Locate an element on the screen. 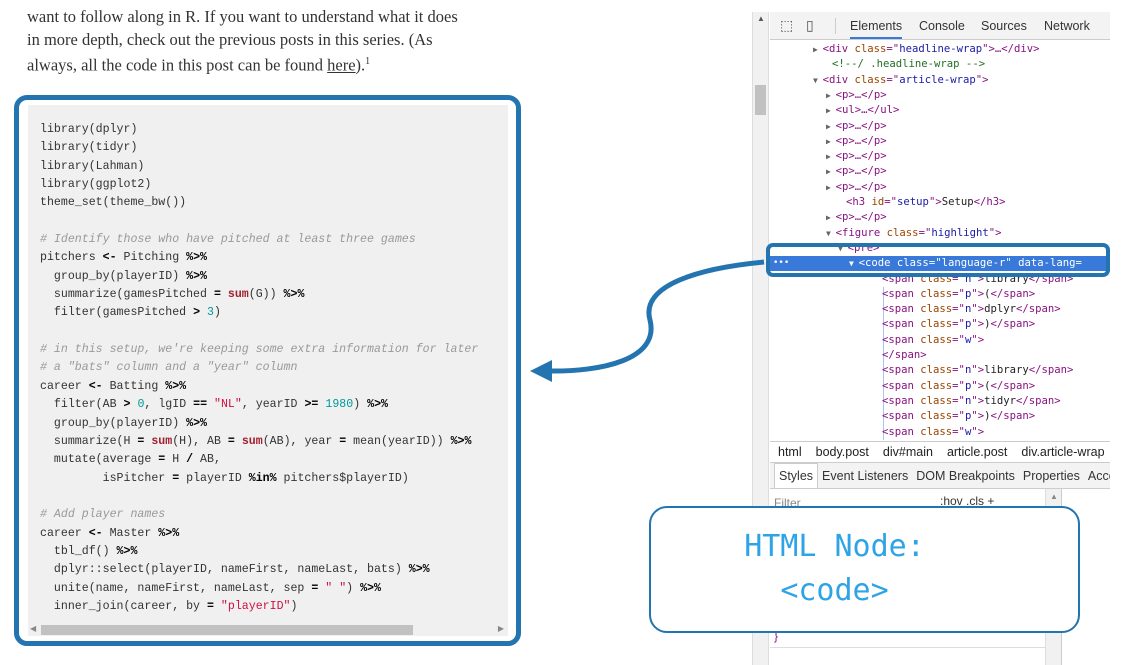 The image size is (1127, 665). arrow-curve is located at coordinates (656, 316).